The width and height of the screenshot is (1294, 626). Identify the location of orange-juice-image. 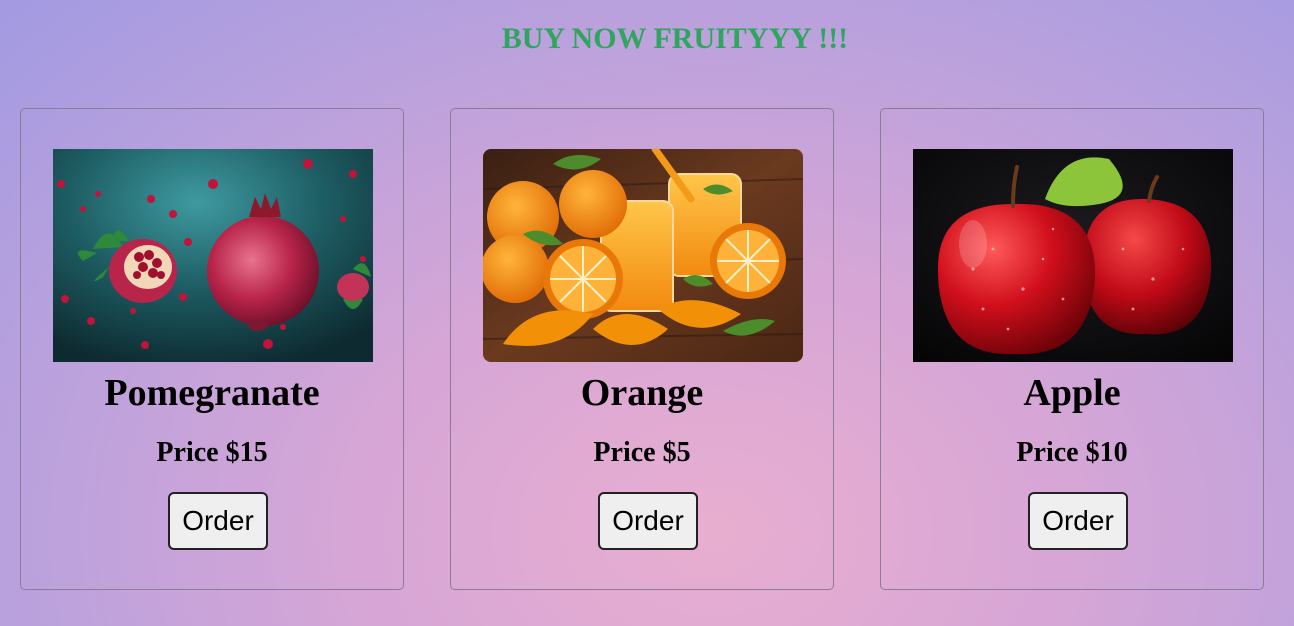
(643, 255).